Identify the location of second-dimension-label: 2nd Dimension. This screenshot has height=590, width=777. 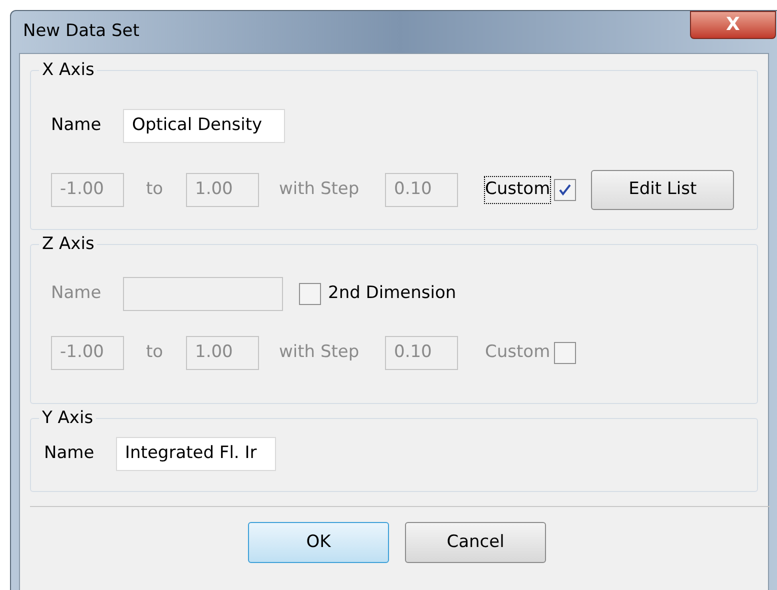
(392, 294).